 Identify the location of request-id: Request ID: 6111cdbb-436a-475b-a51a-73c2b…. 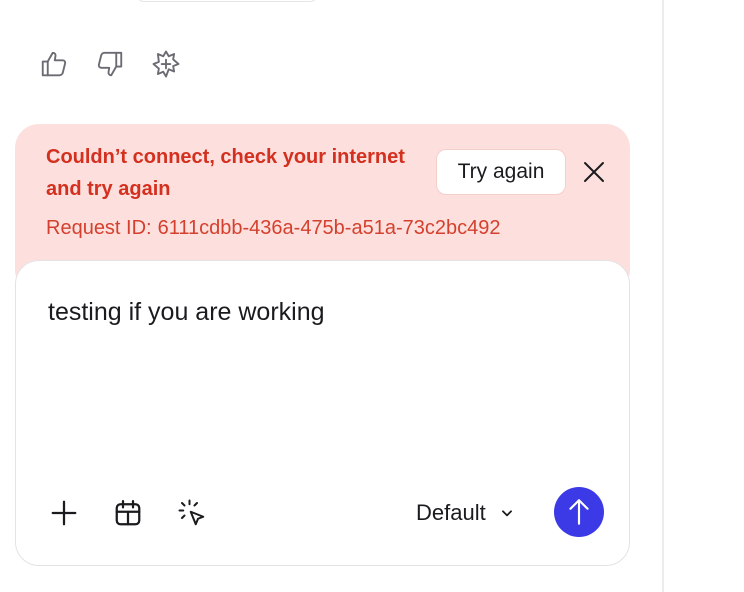
(314, 228).